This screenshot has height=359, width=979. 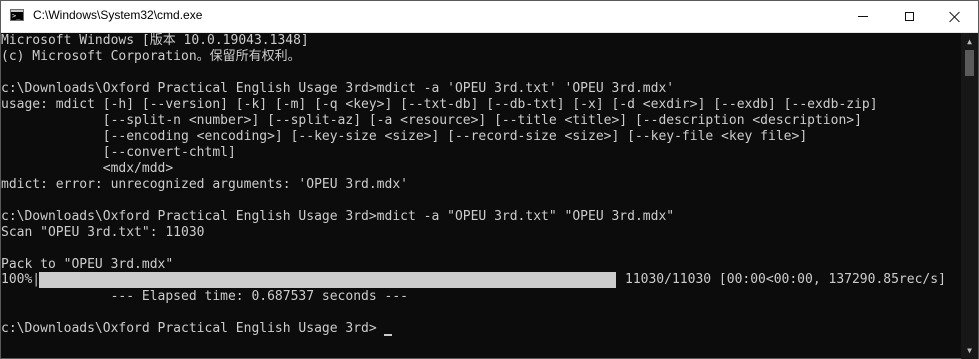 I want to click on cmd-app-icon: >_, so click(x=17, y=15).